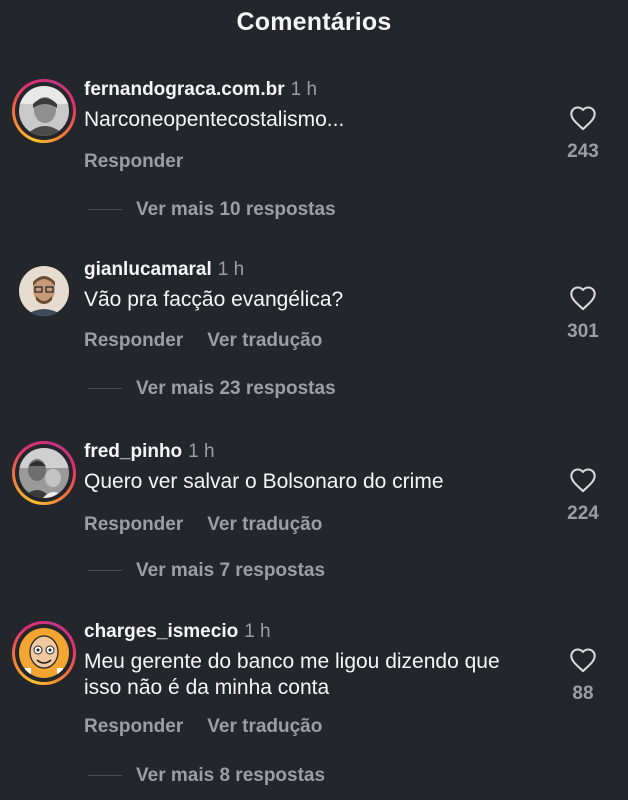 This screenshot has width=628, height=800. What do you see at coordinates (161, 631) in the screenshot?
I see `username: charges_ismecio` at bounding box center [161, 631].